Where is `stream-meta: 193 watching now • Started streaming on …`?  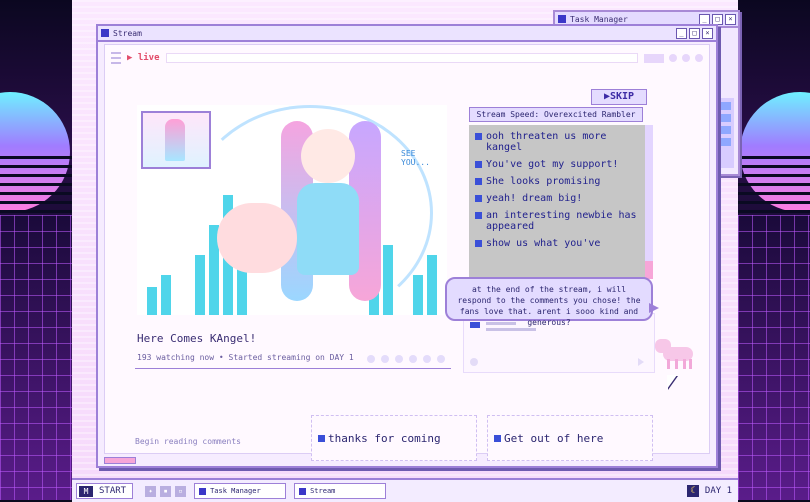 stream-meta: 193 watching now • Started streaming on … is located at coordinates (245, 357).